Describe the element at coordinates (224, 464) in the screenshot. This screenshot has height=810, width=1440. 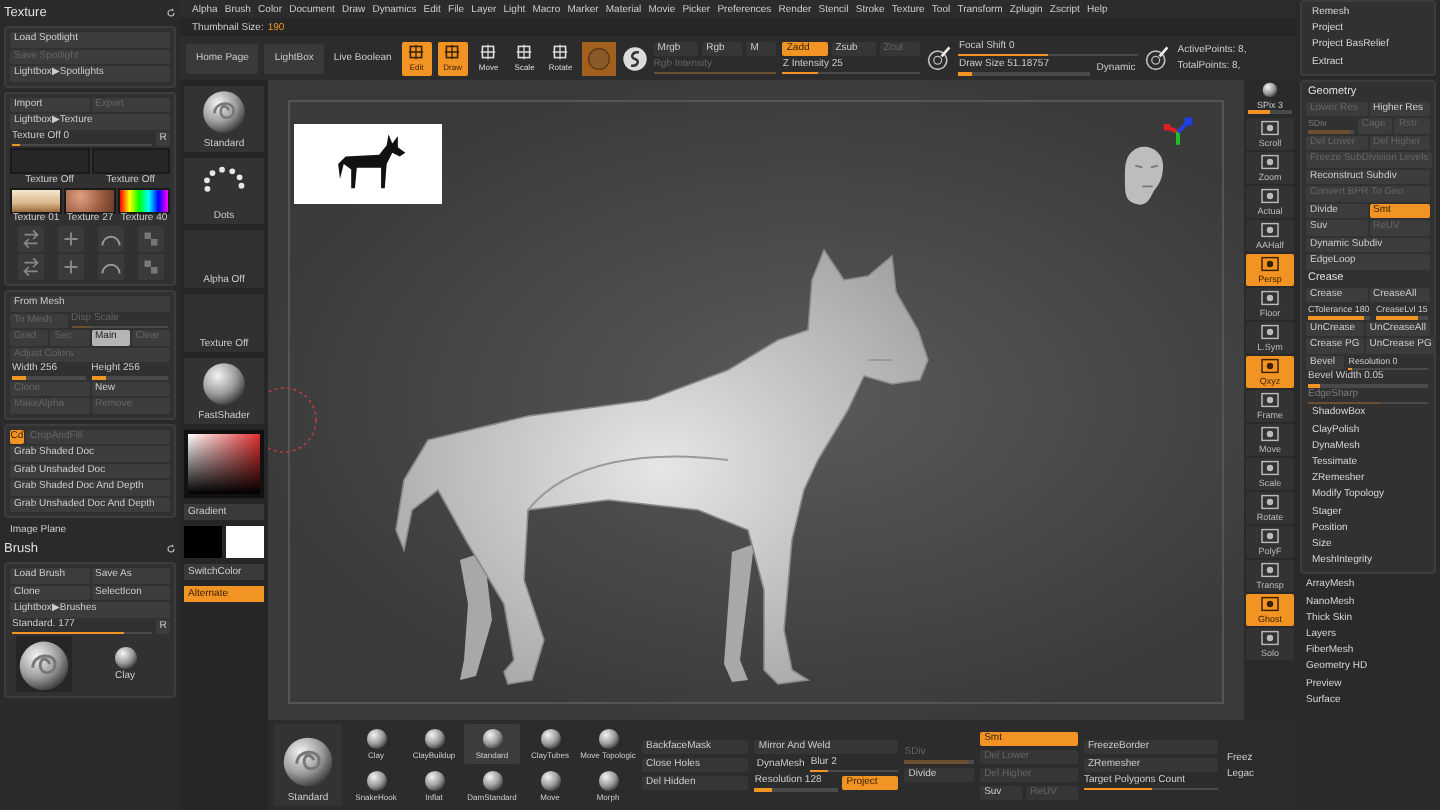
I see `color-picker` at that location.